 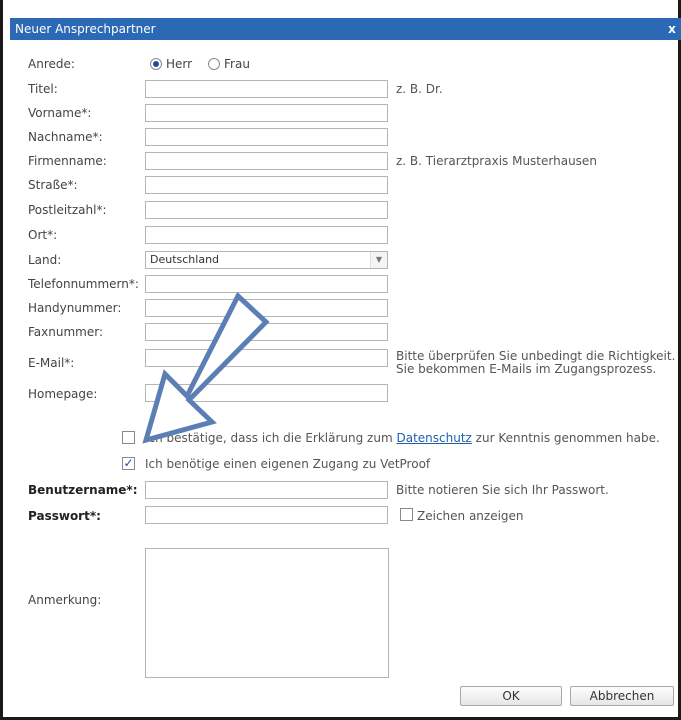 I want to click on show-password-checkbox, so click(x=406, y=514).